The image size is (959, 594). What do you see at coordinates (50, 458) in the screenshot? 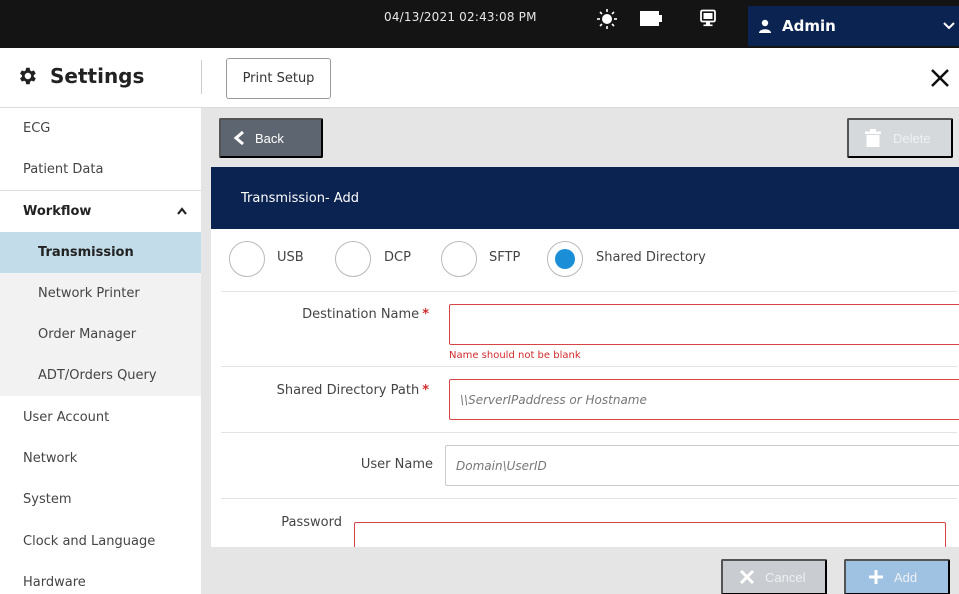
I see `sidebar-item-label: Network` at bounding box center [50, 458].